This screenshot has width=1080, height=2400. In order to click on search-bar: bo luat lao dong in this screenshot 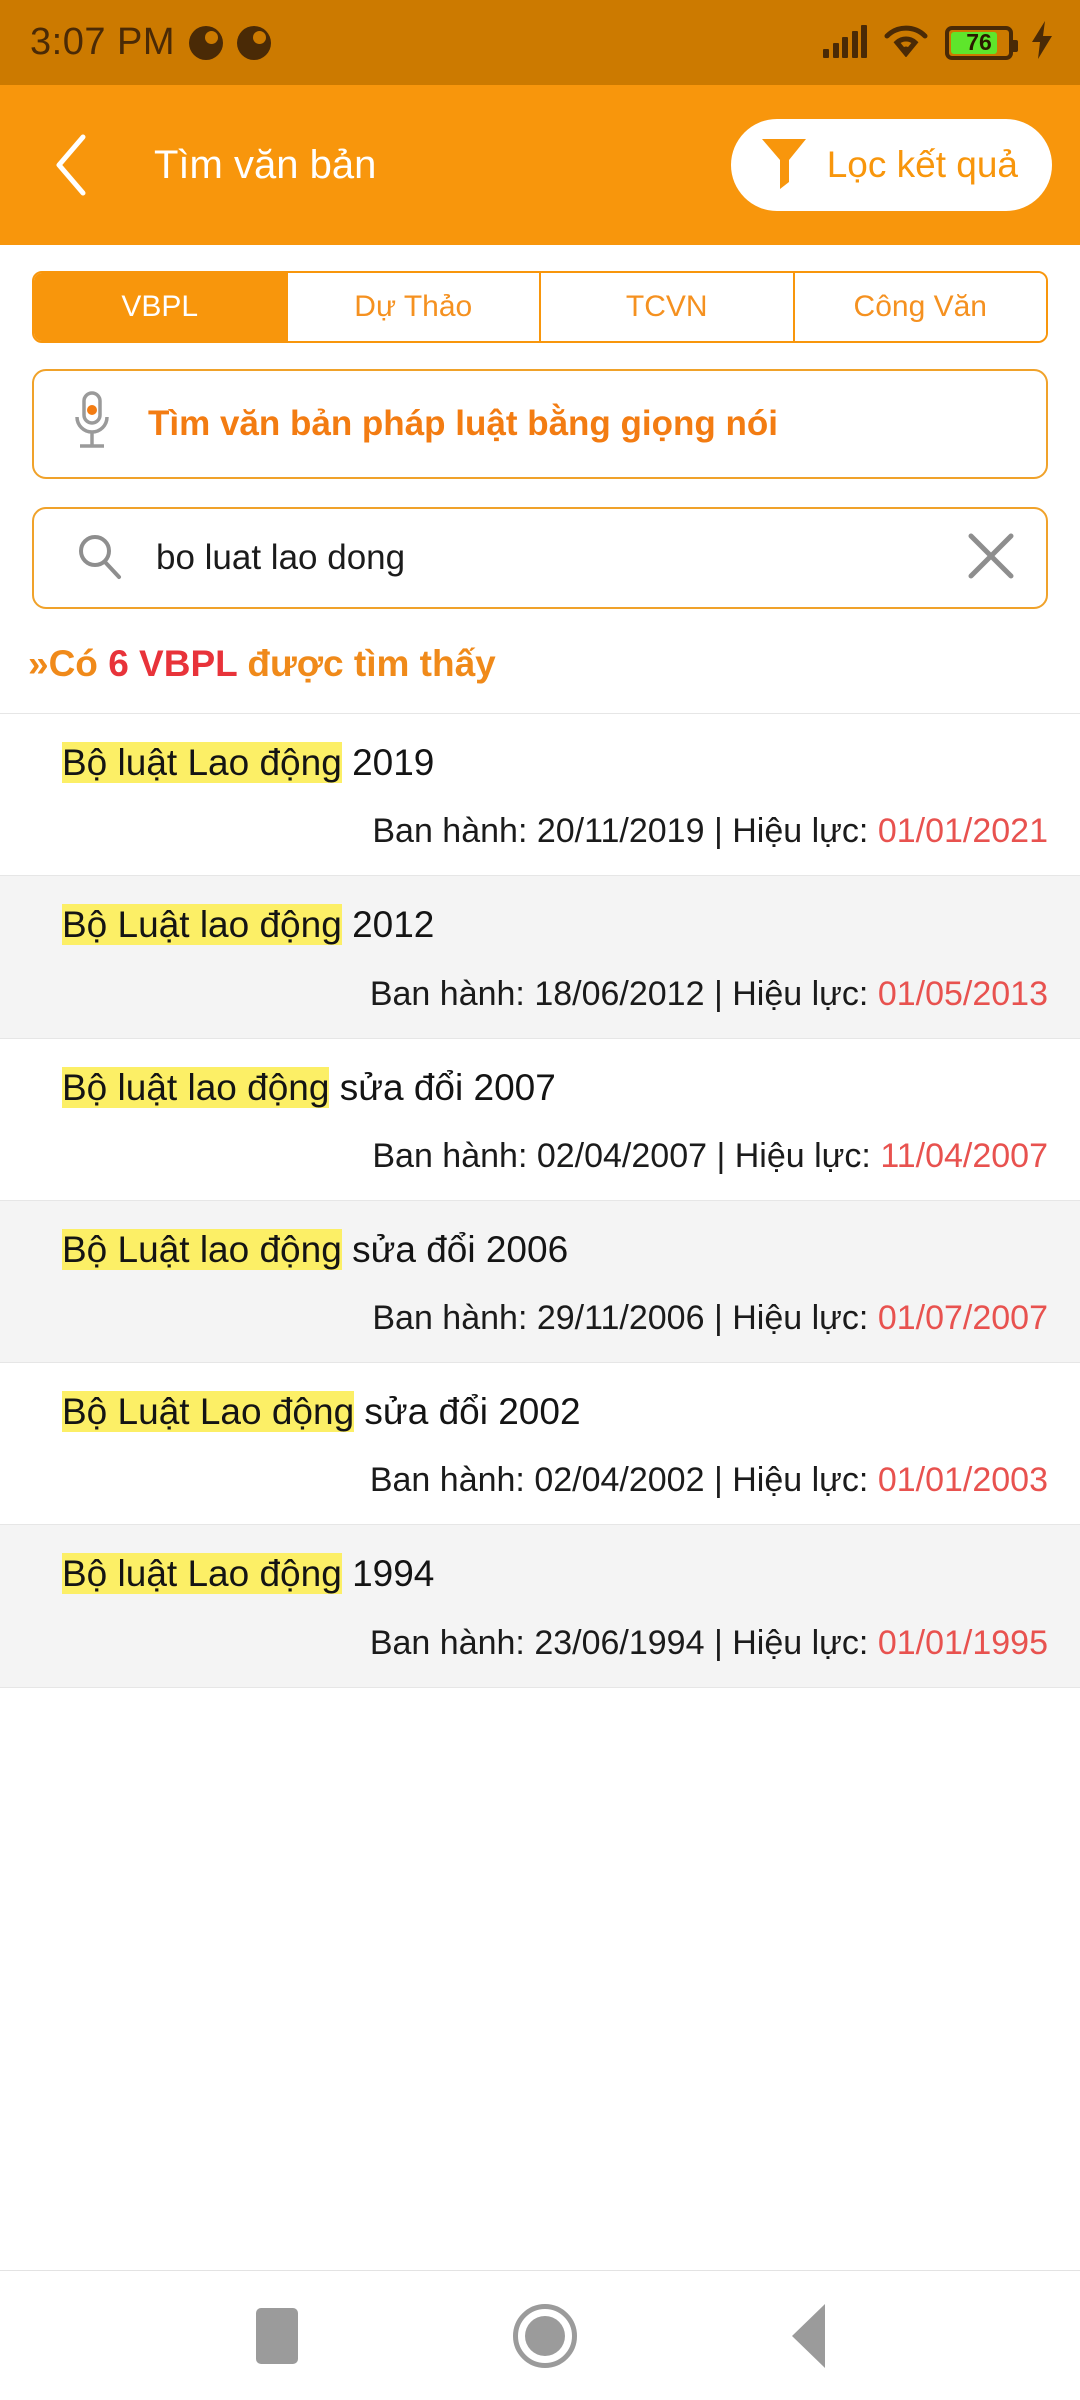, I will do `click(540, 558)`.